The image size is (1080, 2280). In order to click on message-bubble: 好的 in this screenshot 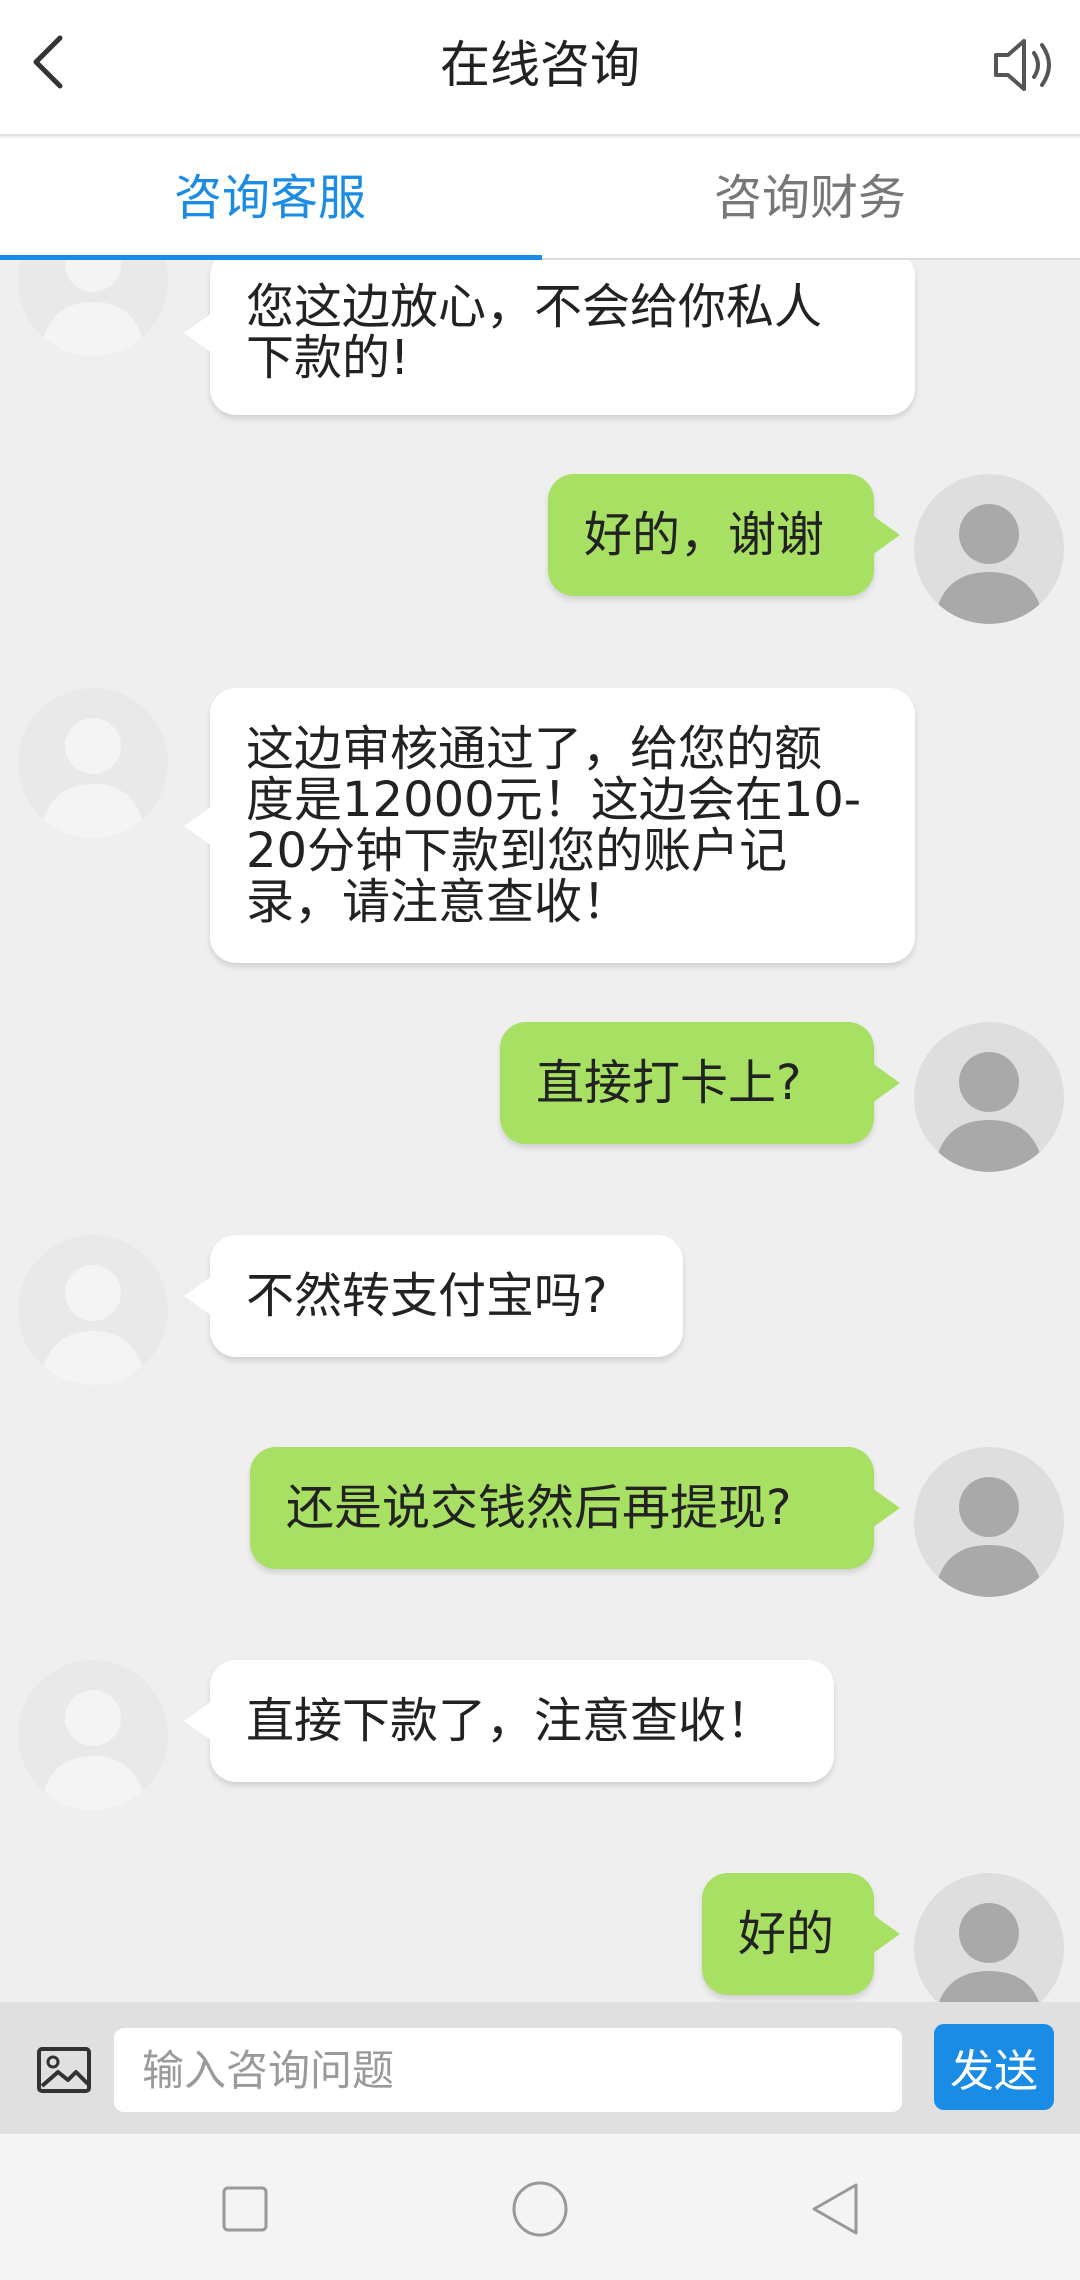, I will do `click(801, 1934)`.